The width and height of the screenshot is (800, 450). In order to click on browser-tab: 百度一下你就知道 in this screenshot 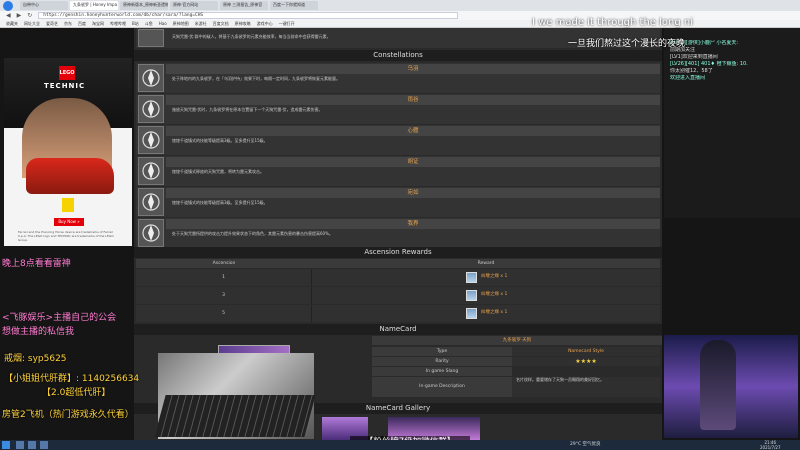, I will do `click(294, 5)`.